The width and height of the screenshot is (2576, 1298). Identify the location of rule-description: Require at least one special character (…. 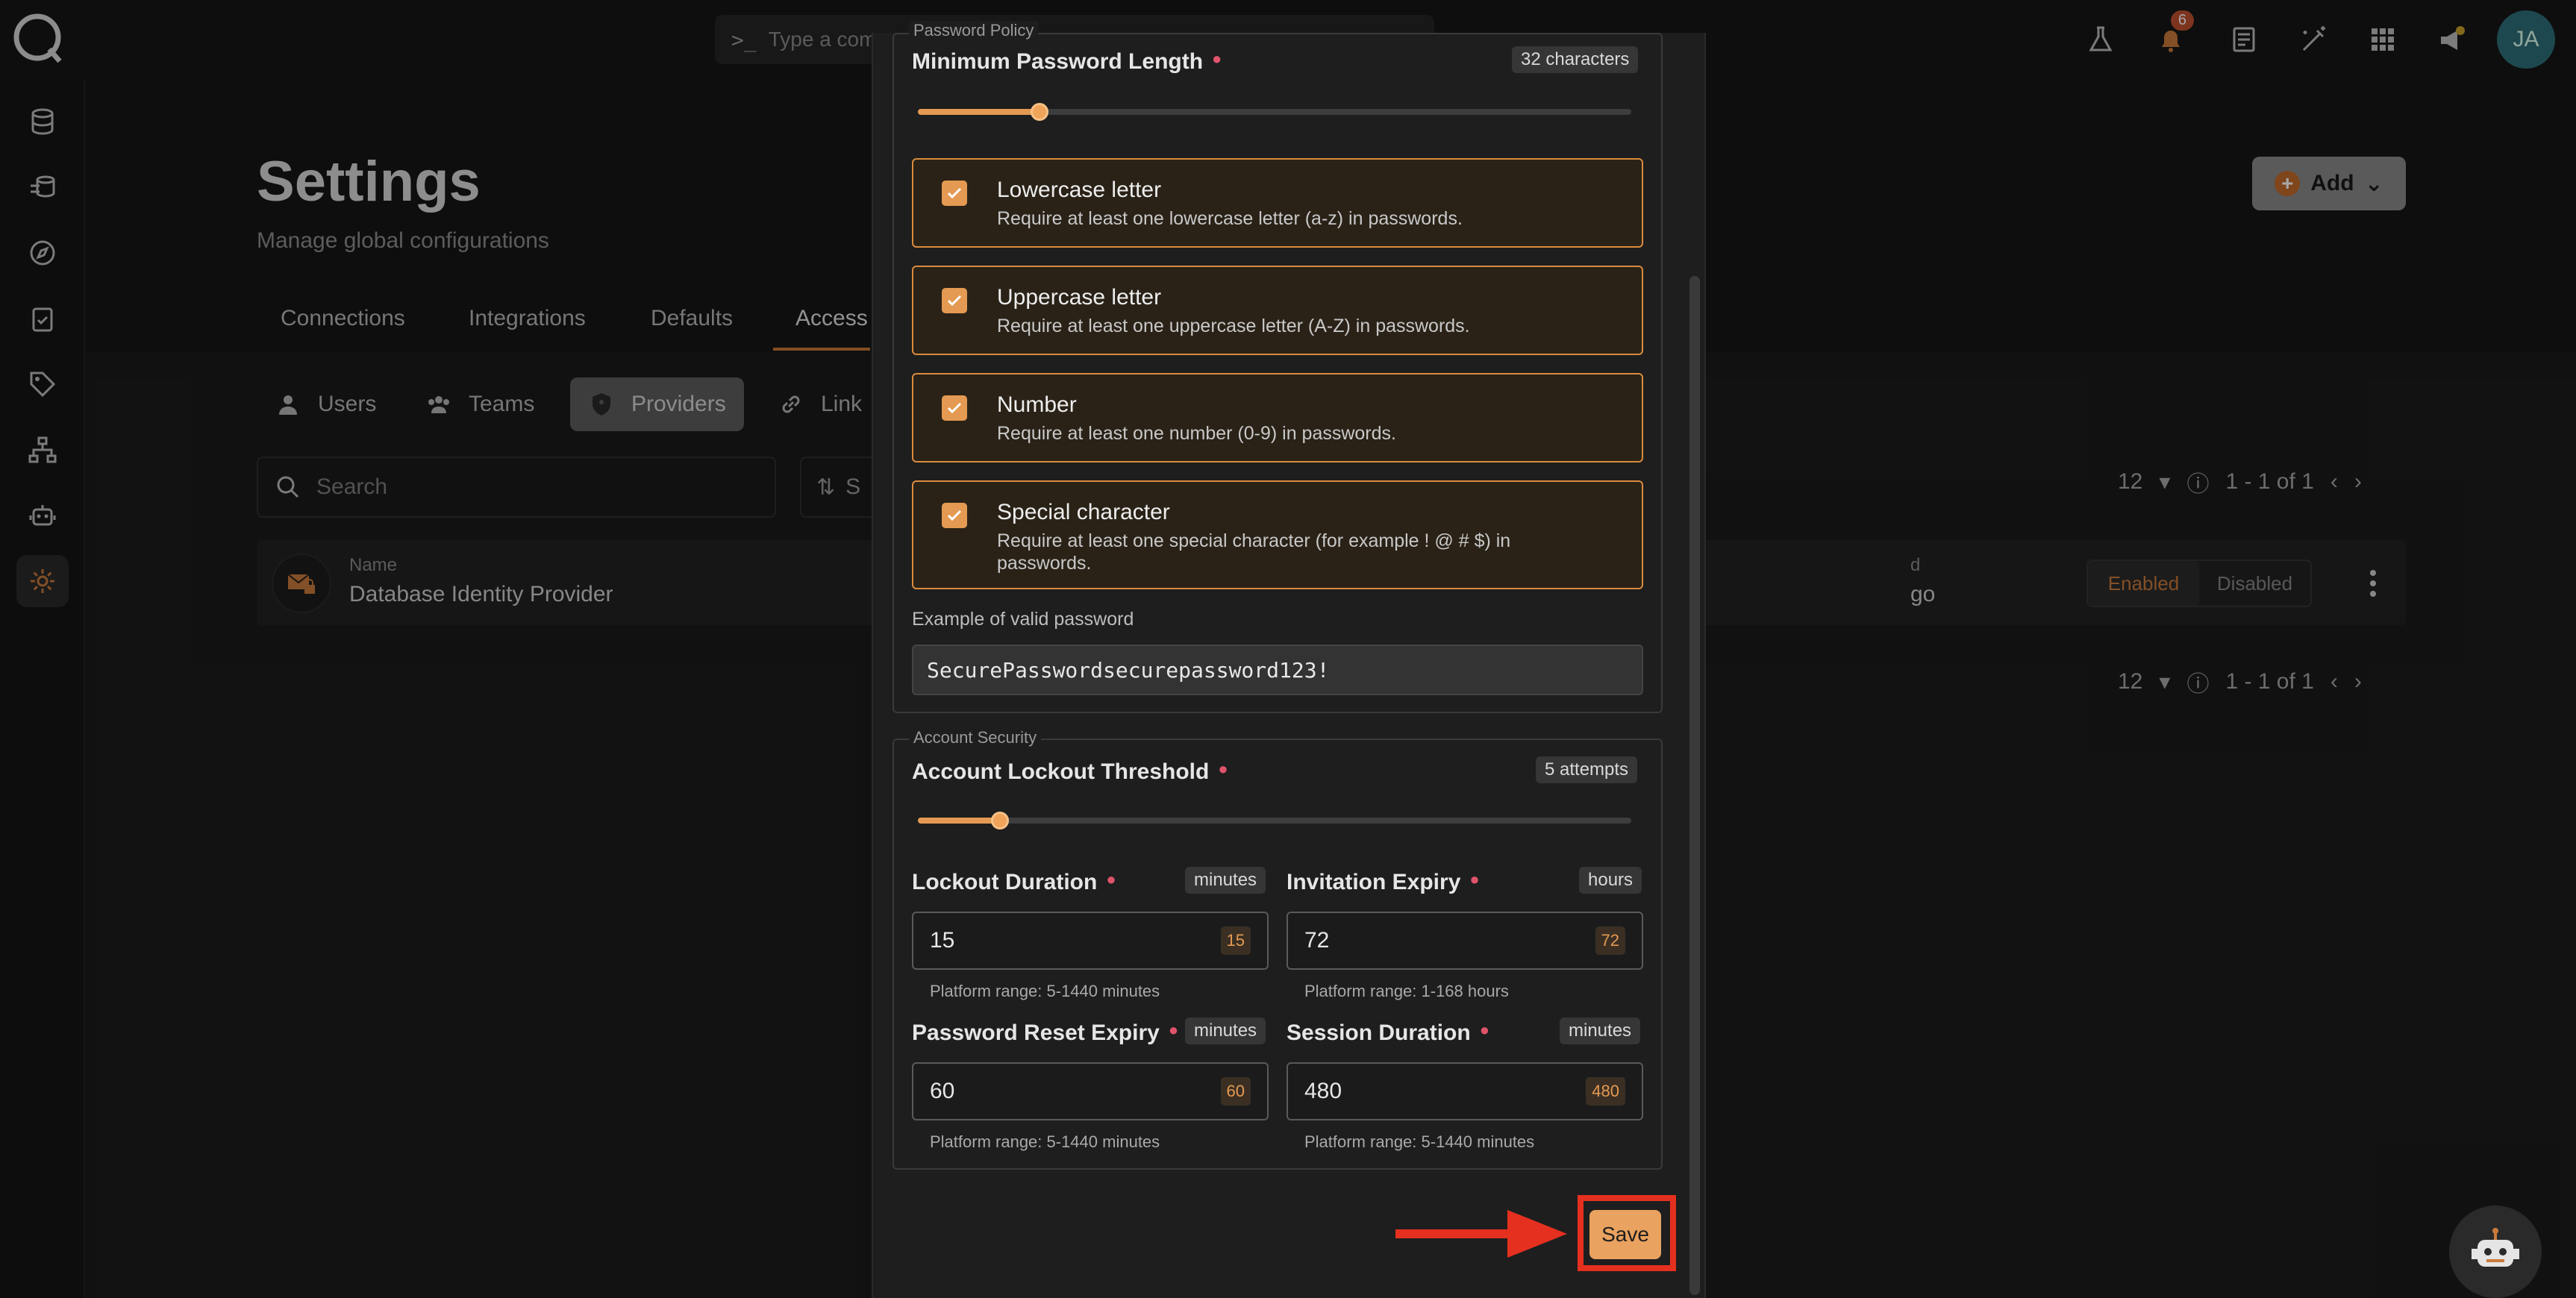
(1254, 552).